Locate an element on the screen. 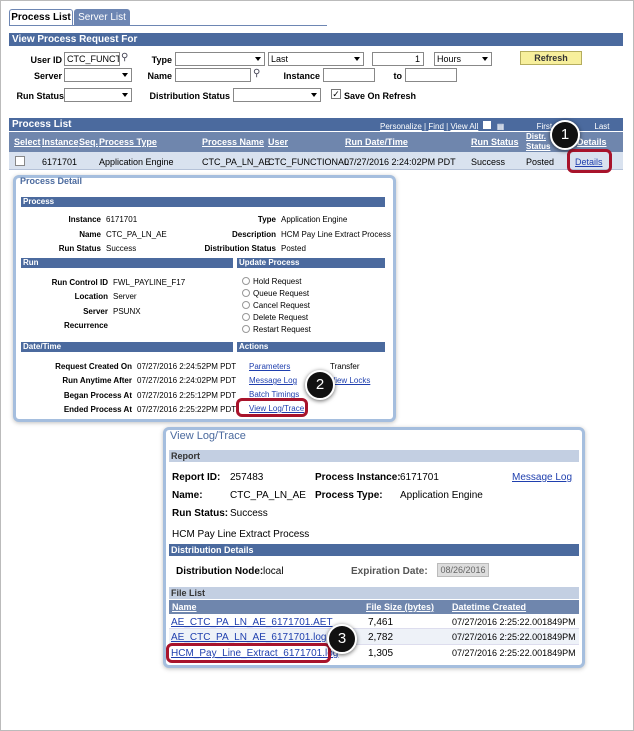 Image resolution: width=634 pixels, height=731 pixels. row-user: CTC_FUNCTIONAL is located at coordinates (309, 162).